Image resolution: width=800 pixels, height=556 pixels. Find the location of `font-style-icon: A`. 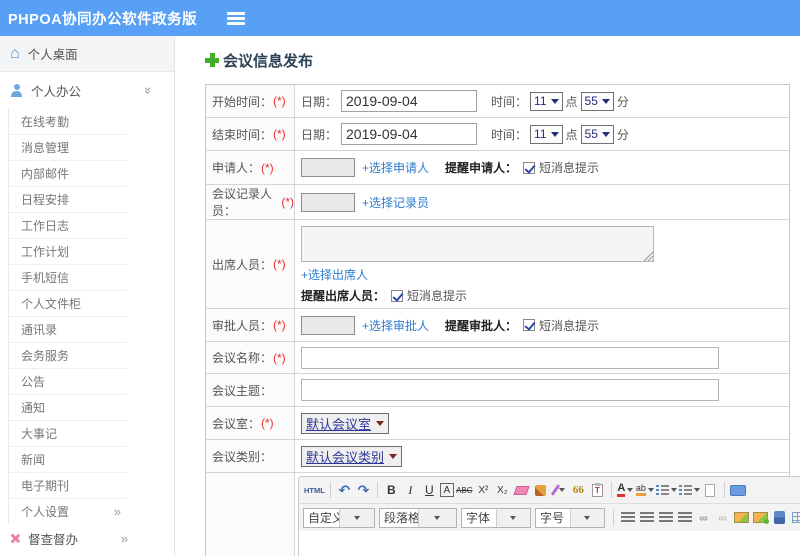

font-style-icon: A is located at coordinates (446, 490).